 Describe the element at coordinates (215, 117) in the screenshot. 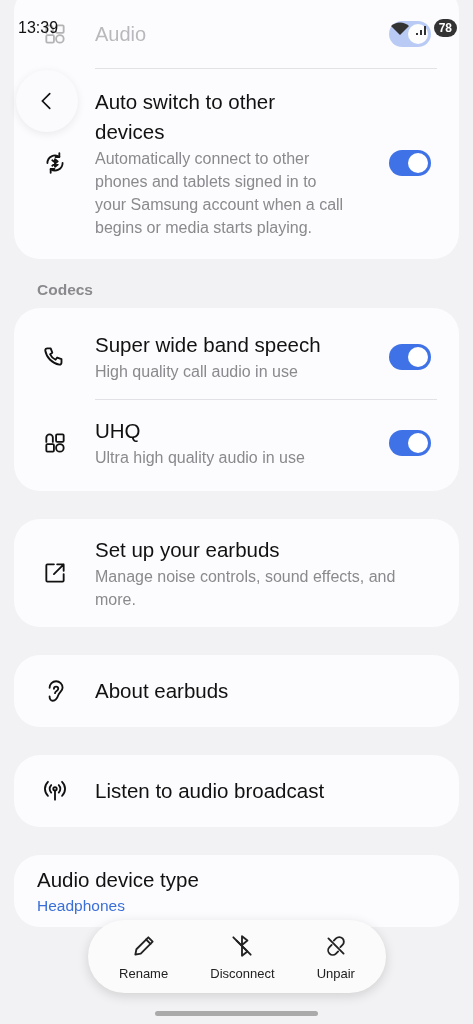

I see `setting-title: Auto switch to other devices` at that location.